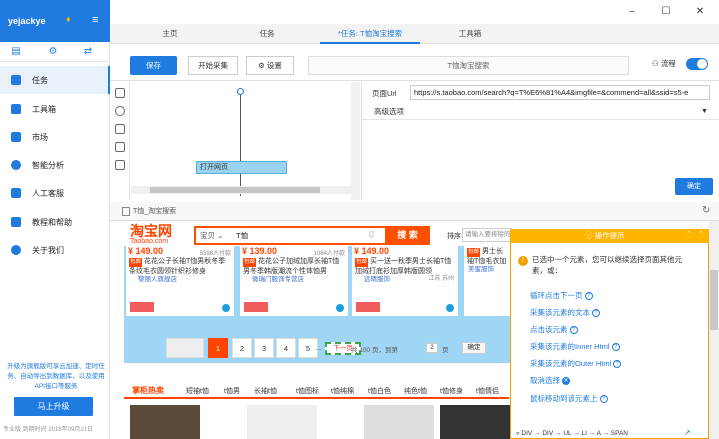  Describe the element at coordinates (432, 348) in the screenshot. I see `page-number-input: 2` at that location.